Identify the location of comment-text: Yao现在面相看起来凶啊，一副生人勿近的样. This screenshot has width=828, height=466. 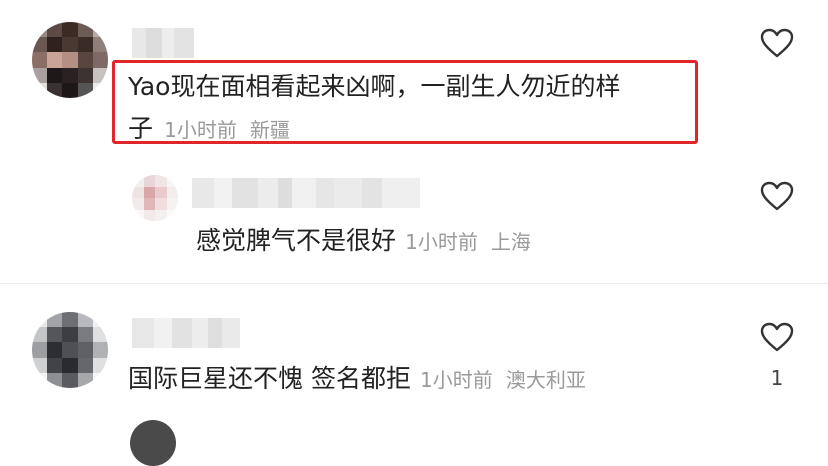
(374, 86).